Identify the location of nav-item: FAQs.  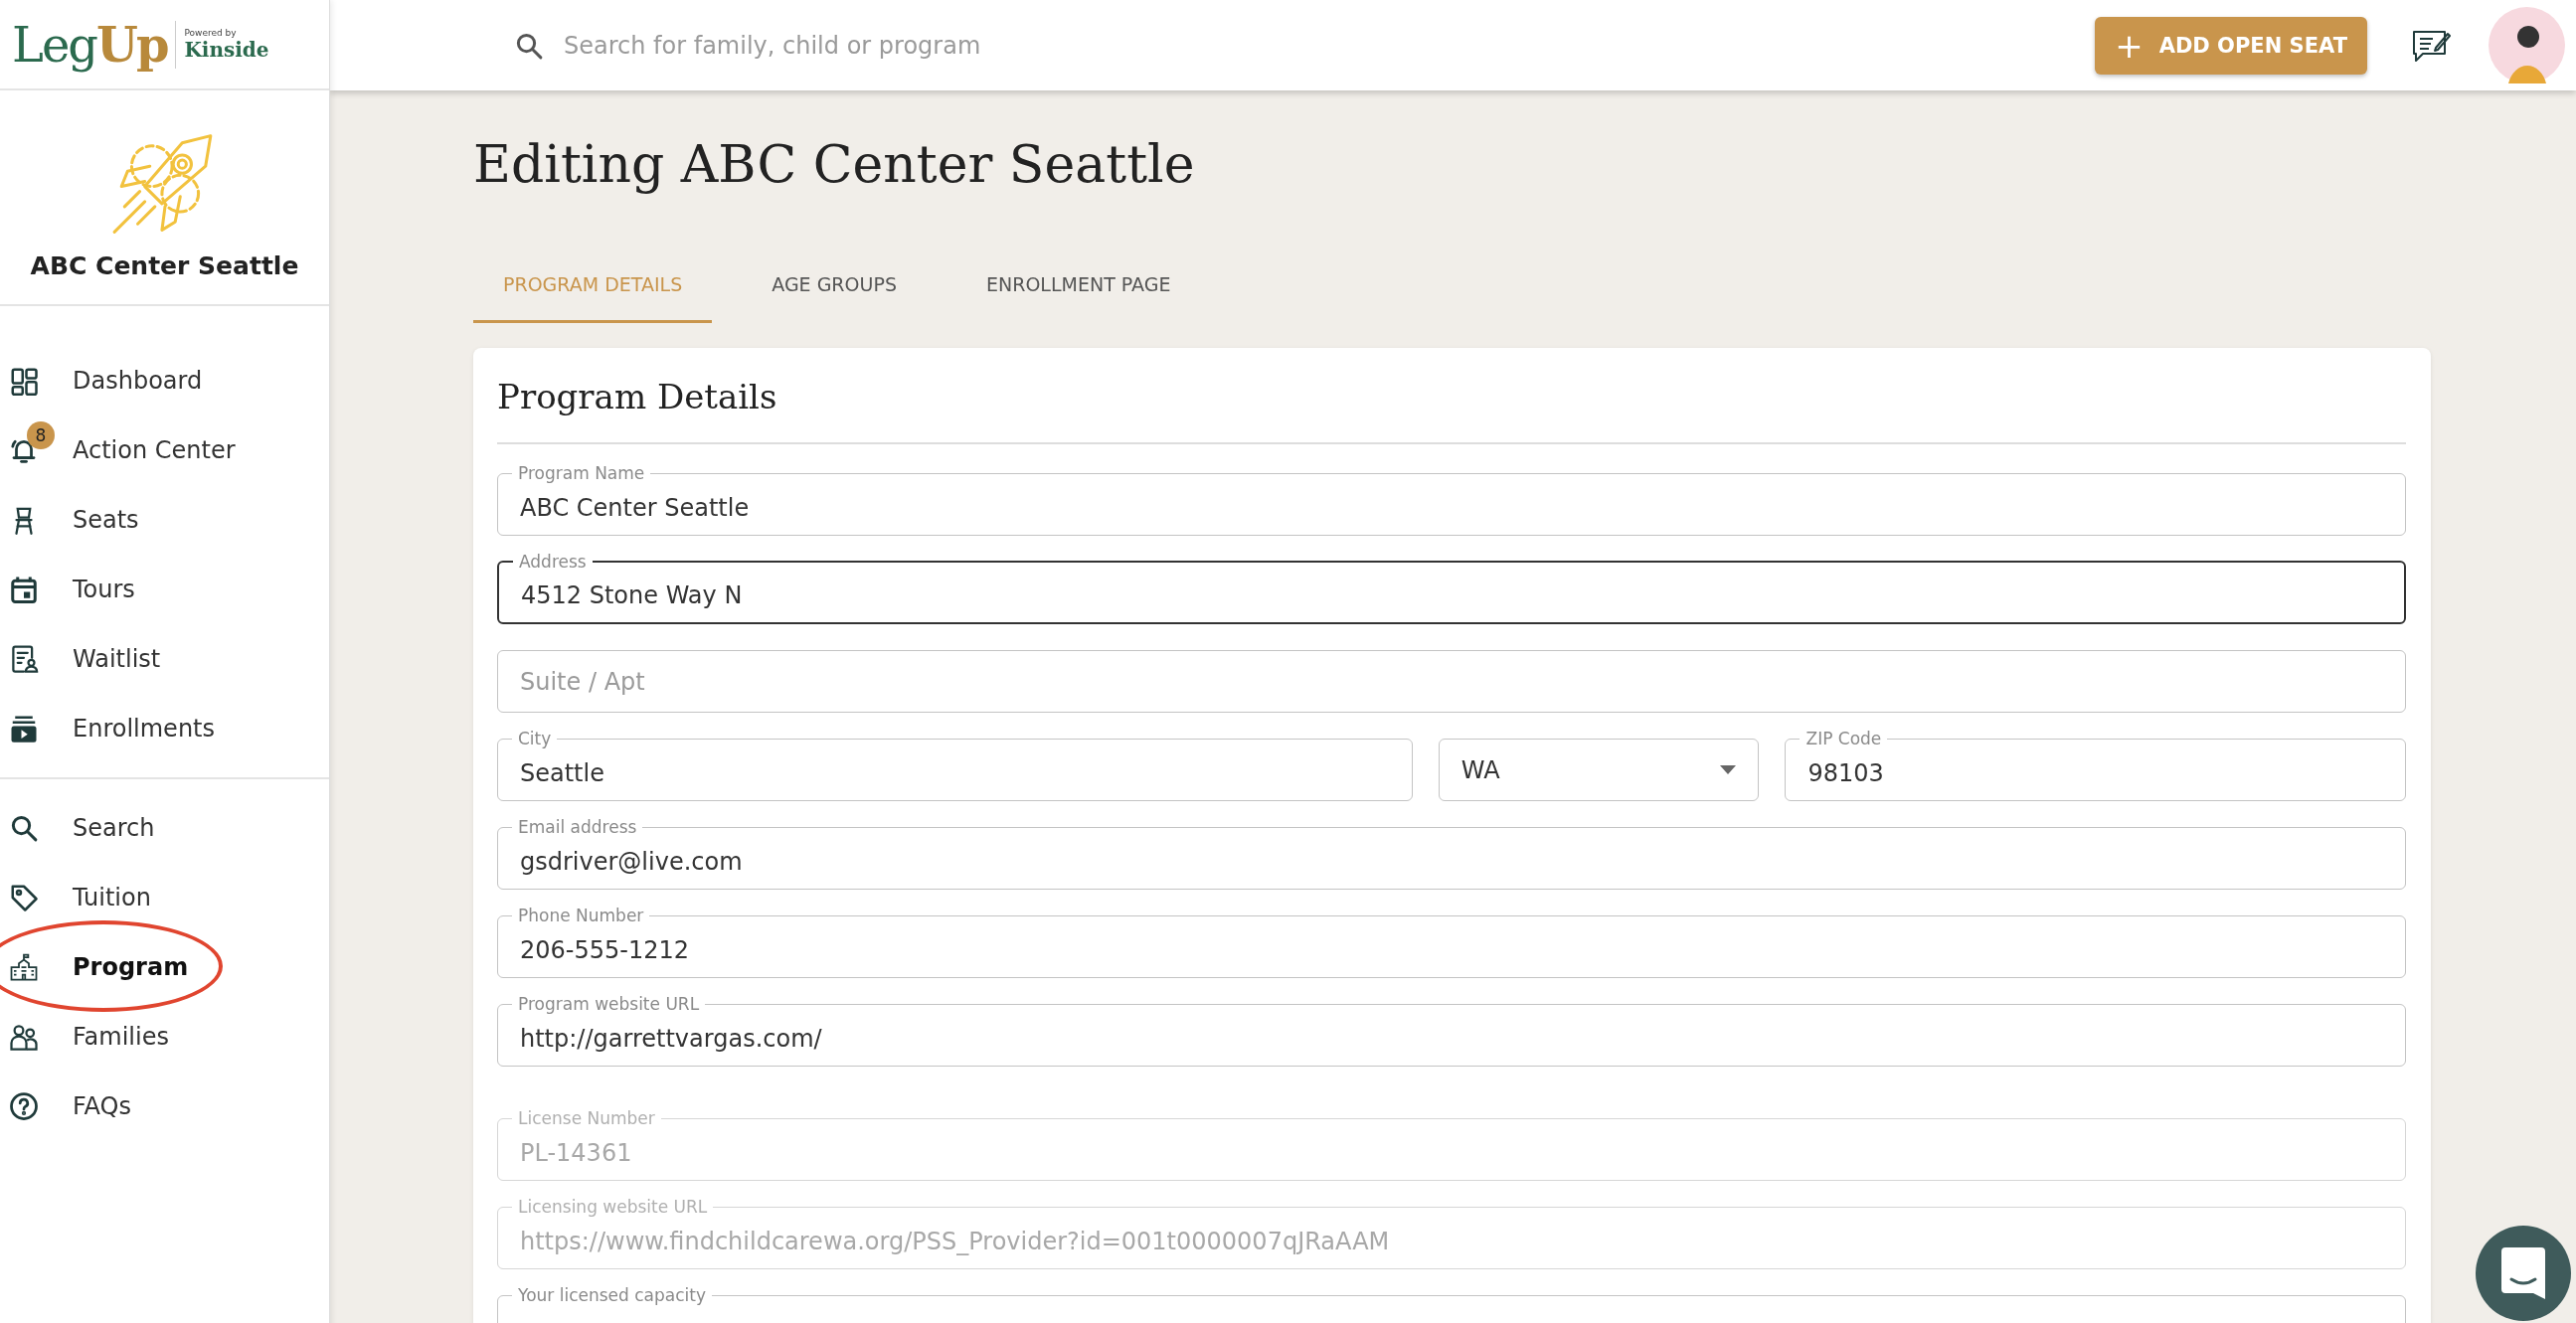
(164, 1106).